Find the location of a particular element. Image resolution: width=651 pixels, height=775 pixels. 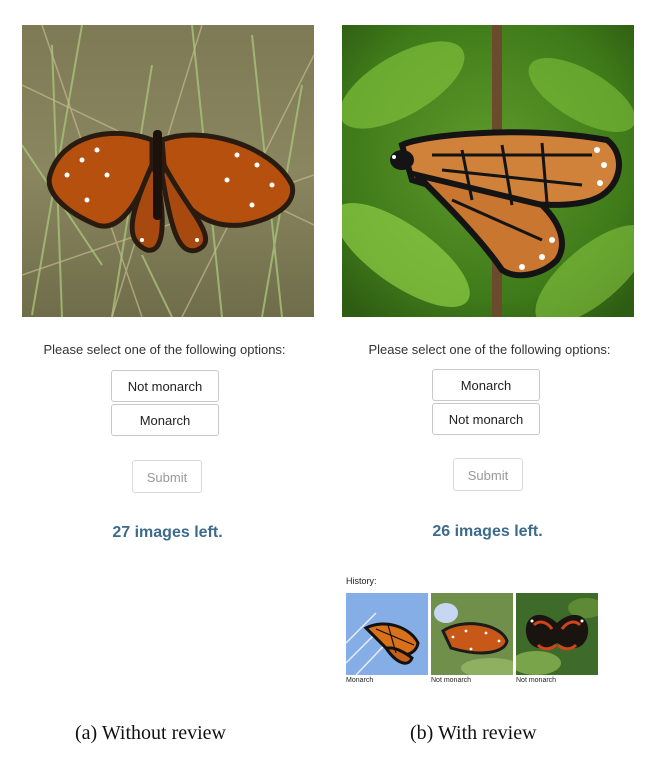

images-left-counter: 26 images left. is located at coordinates (487, 531).